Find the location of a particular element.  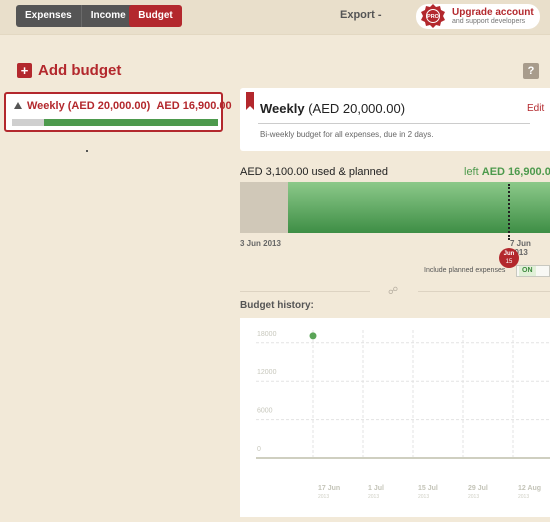

tab-expenses: Expenses is located at coordinates (48, 16).